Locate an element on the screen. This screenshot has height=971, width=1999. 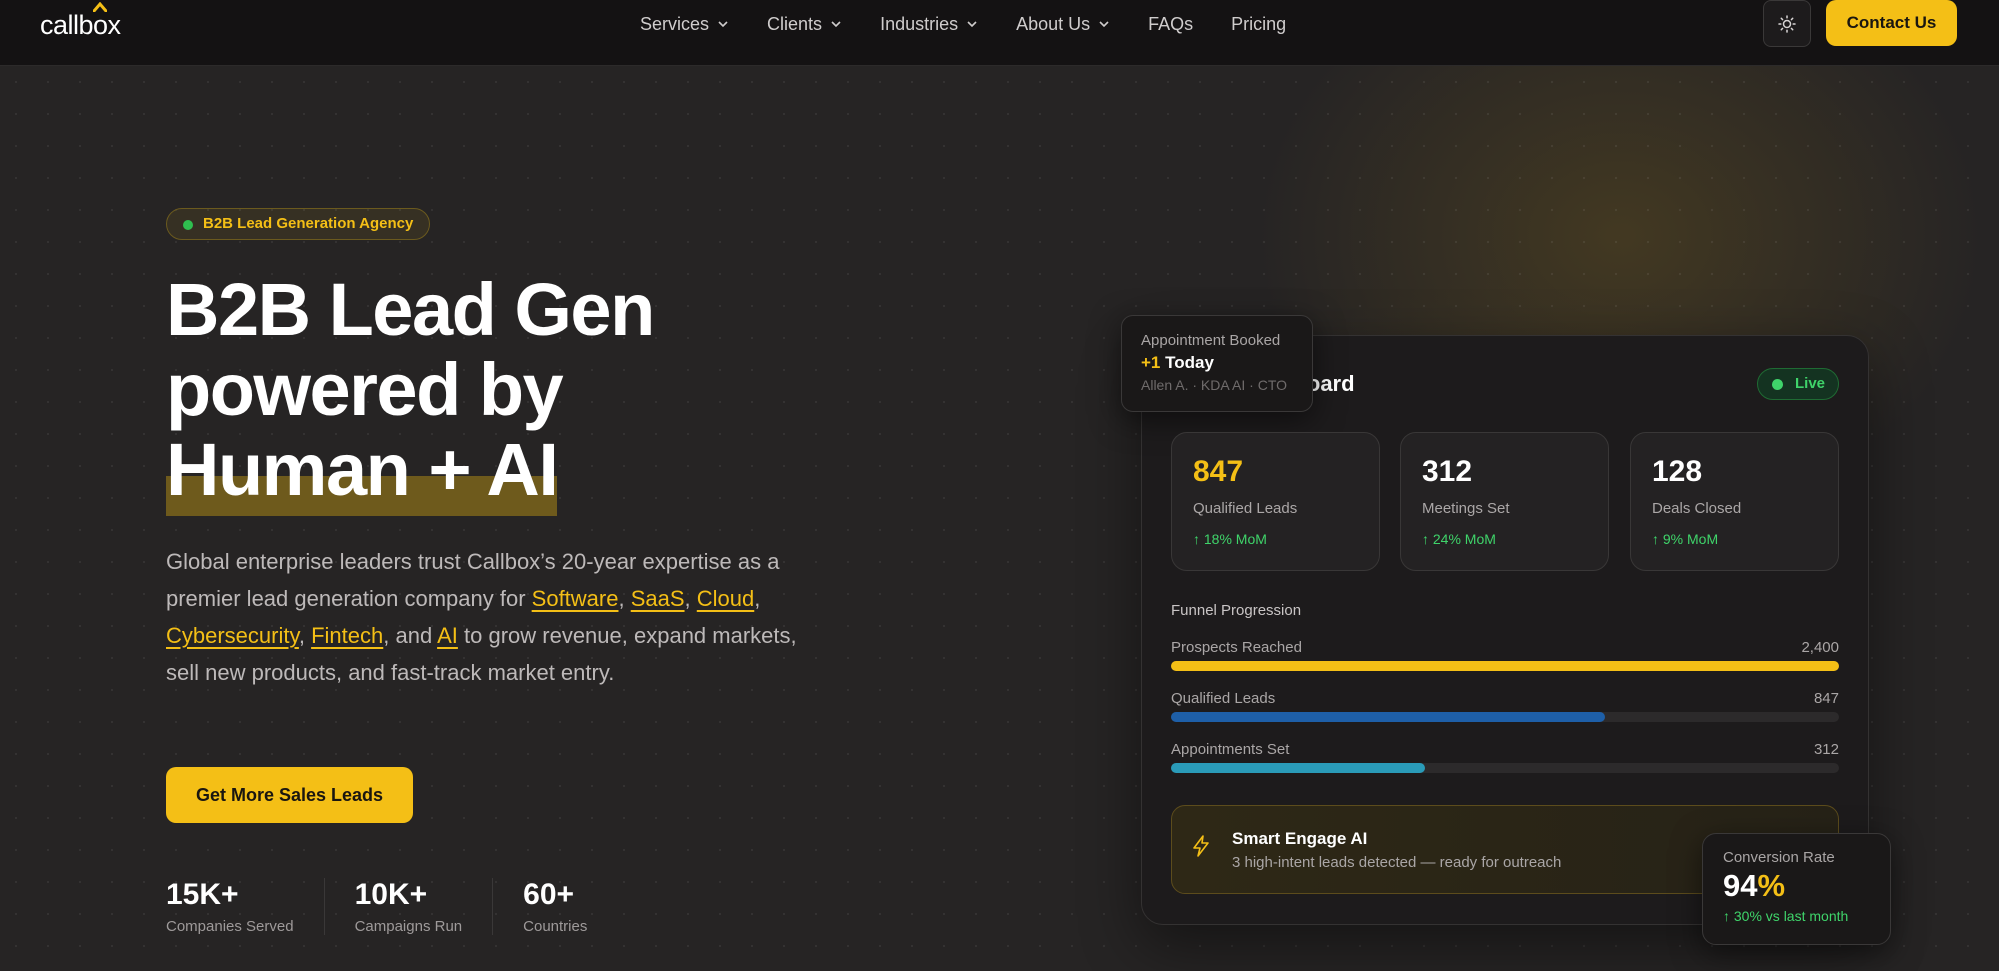
stat-value: 10K+ is located at coordinates (391, 894).